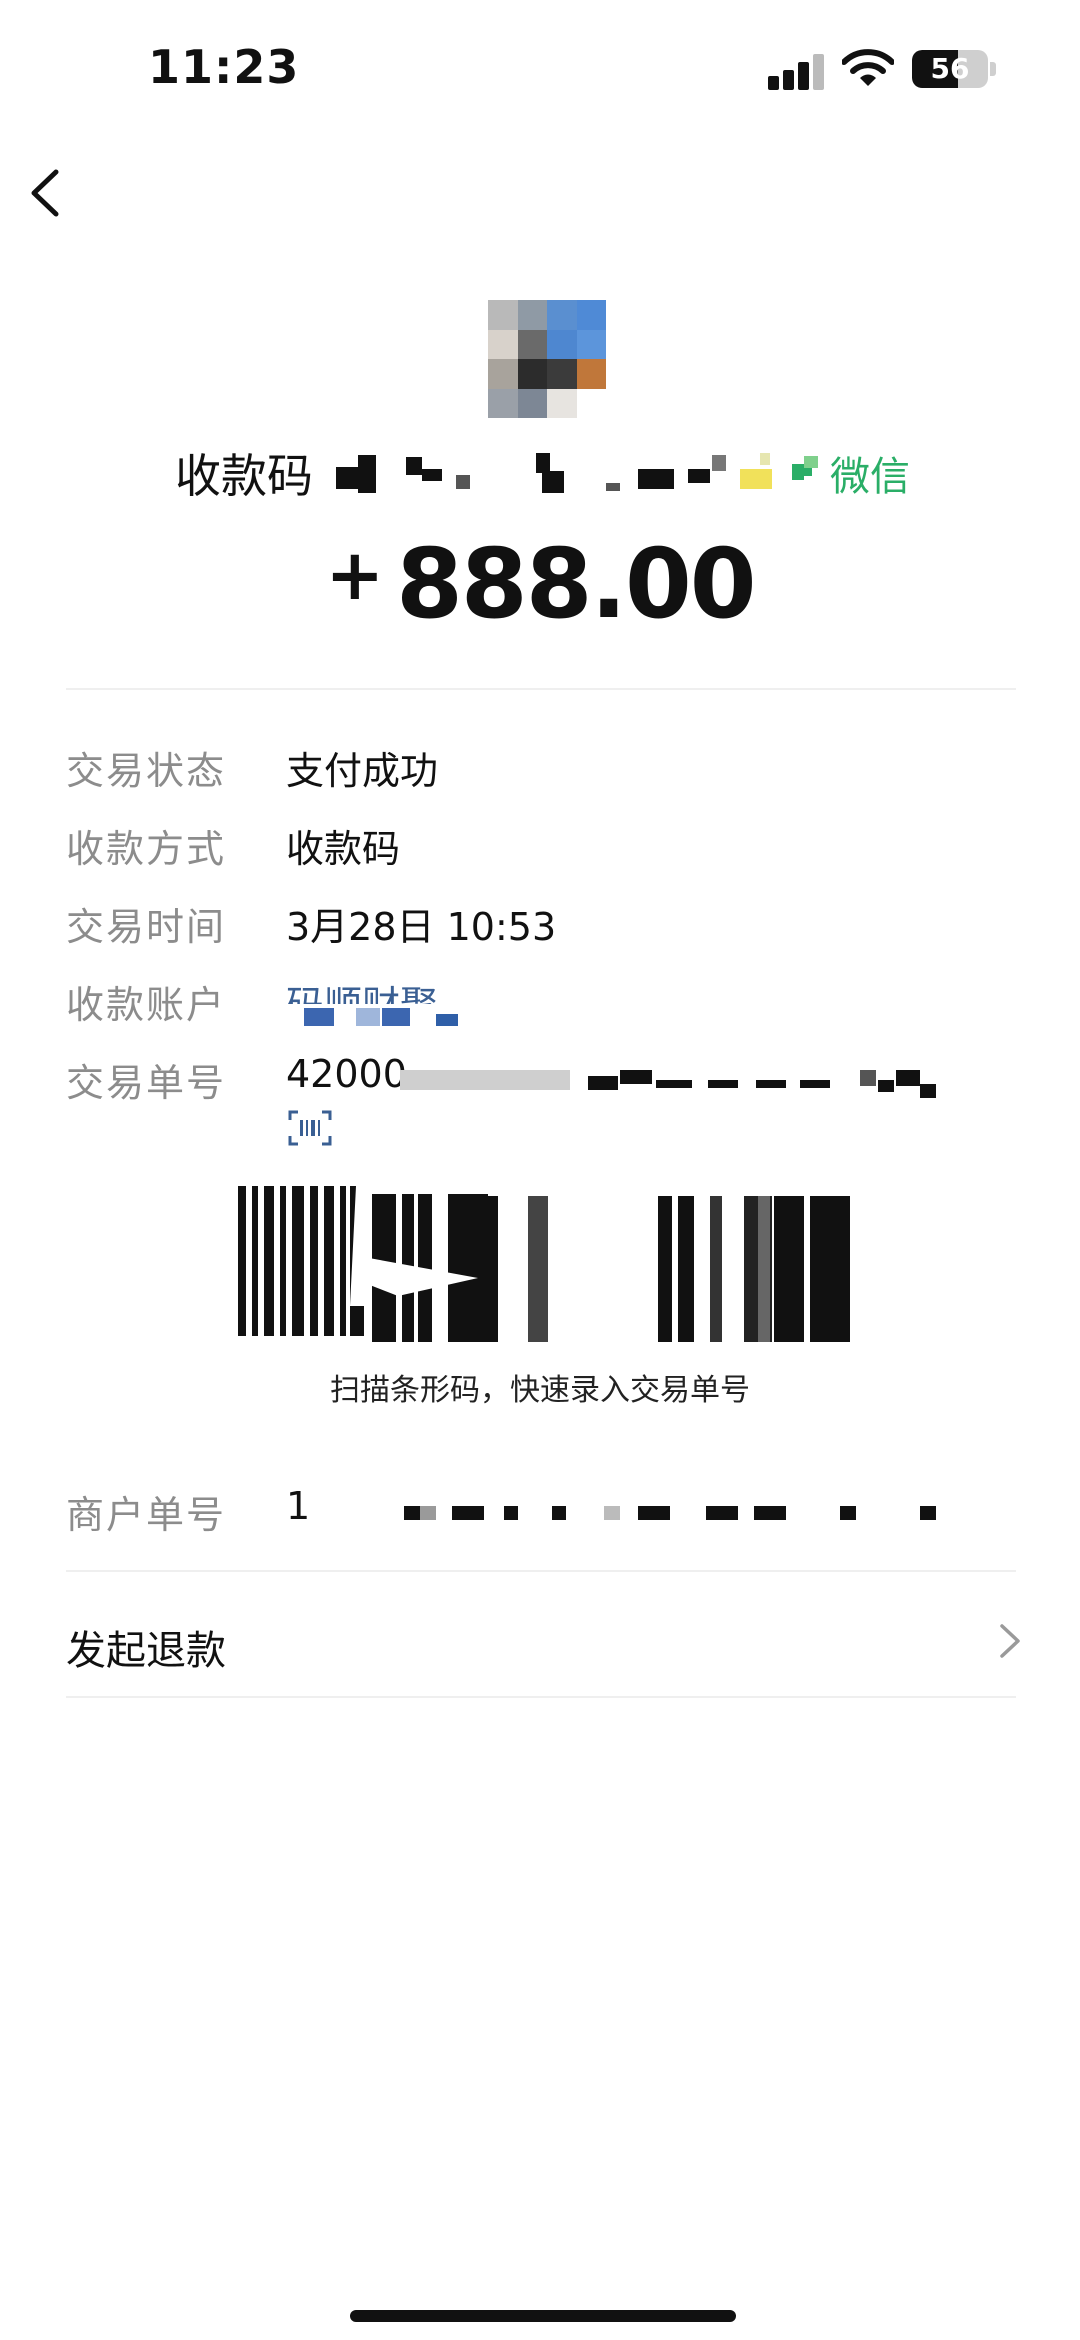 Image resolution: width=1080 pixels, height=2340 pixels. Describe the element at coordinates (421, 927) in the screenshot. I see `time-value: 3月28日 10:53` at that location.